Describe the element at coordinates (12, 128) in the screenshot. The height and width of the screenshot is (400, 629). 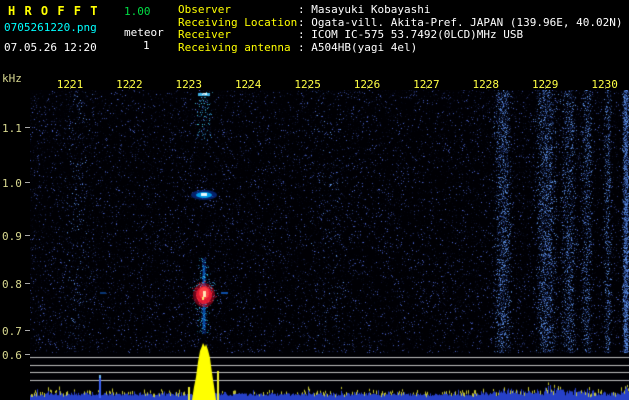
I see `freq-tick-label: 1.1` at that location.